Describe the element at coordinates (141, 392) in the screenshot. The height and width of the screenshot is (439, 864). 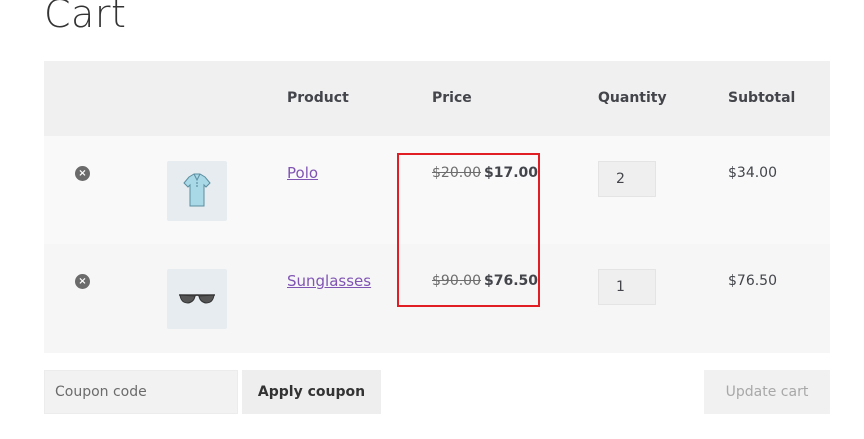
I see `coupon-code-input: Coupon code` at that location.